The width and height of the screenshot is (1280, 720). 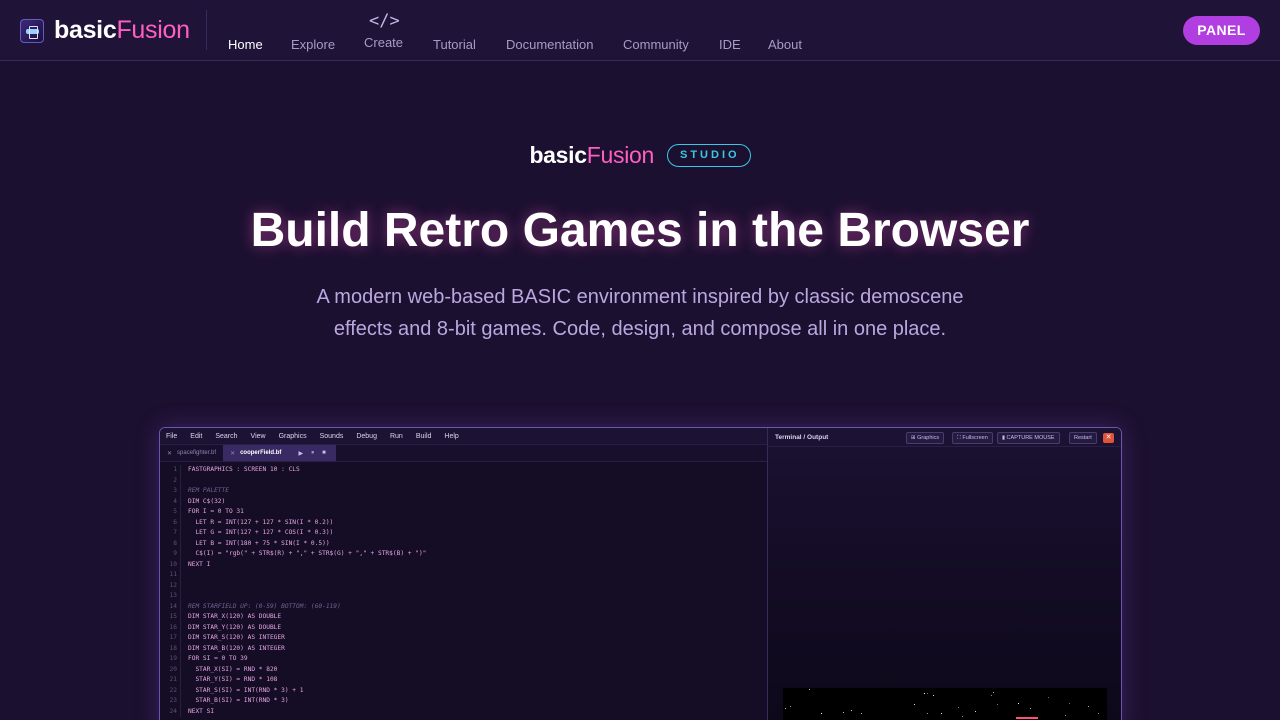 I want to click on line-code: FASTGRAPHICS : SCREEN 10 : CLS, so click(x=244, y=469).